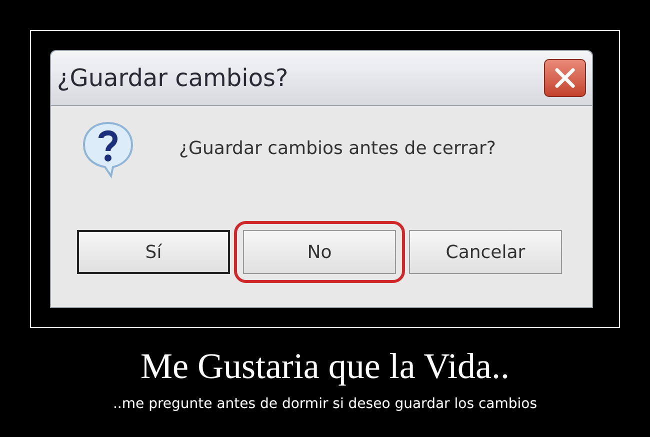 The height and width of the screenshot is (437, 650). I want to click on dialog-button: No, so click(319, 252).